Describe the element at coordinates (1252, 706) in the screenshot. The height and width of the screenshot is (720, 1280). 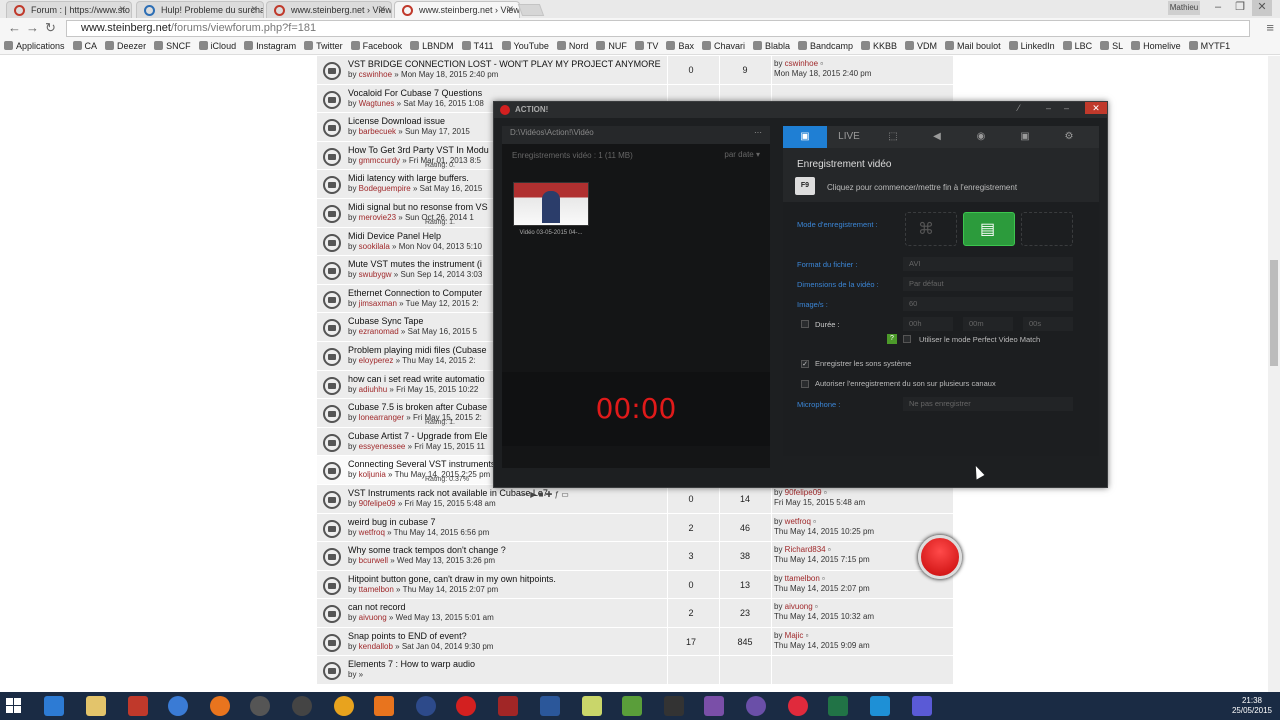
I see `taskbar-clock: 21:38 25/05/2015` at that location.